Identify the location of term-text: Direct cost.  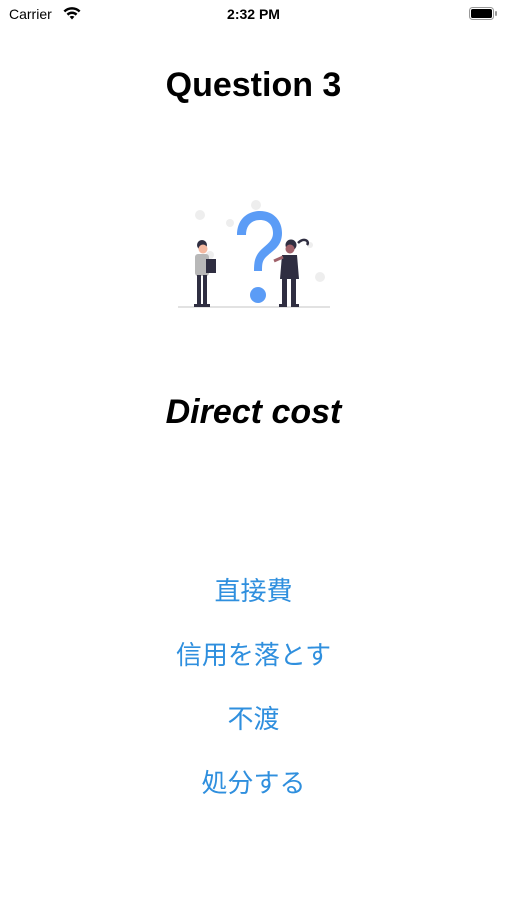
(253, 412).